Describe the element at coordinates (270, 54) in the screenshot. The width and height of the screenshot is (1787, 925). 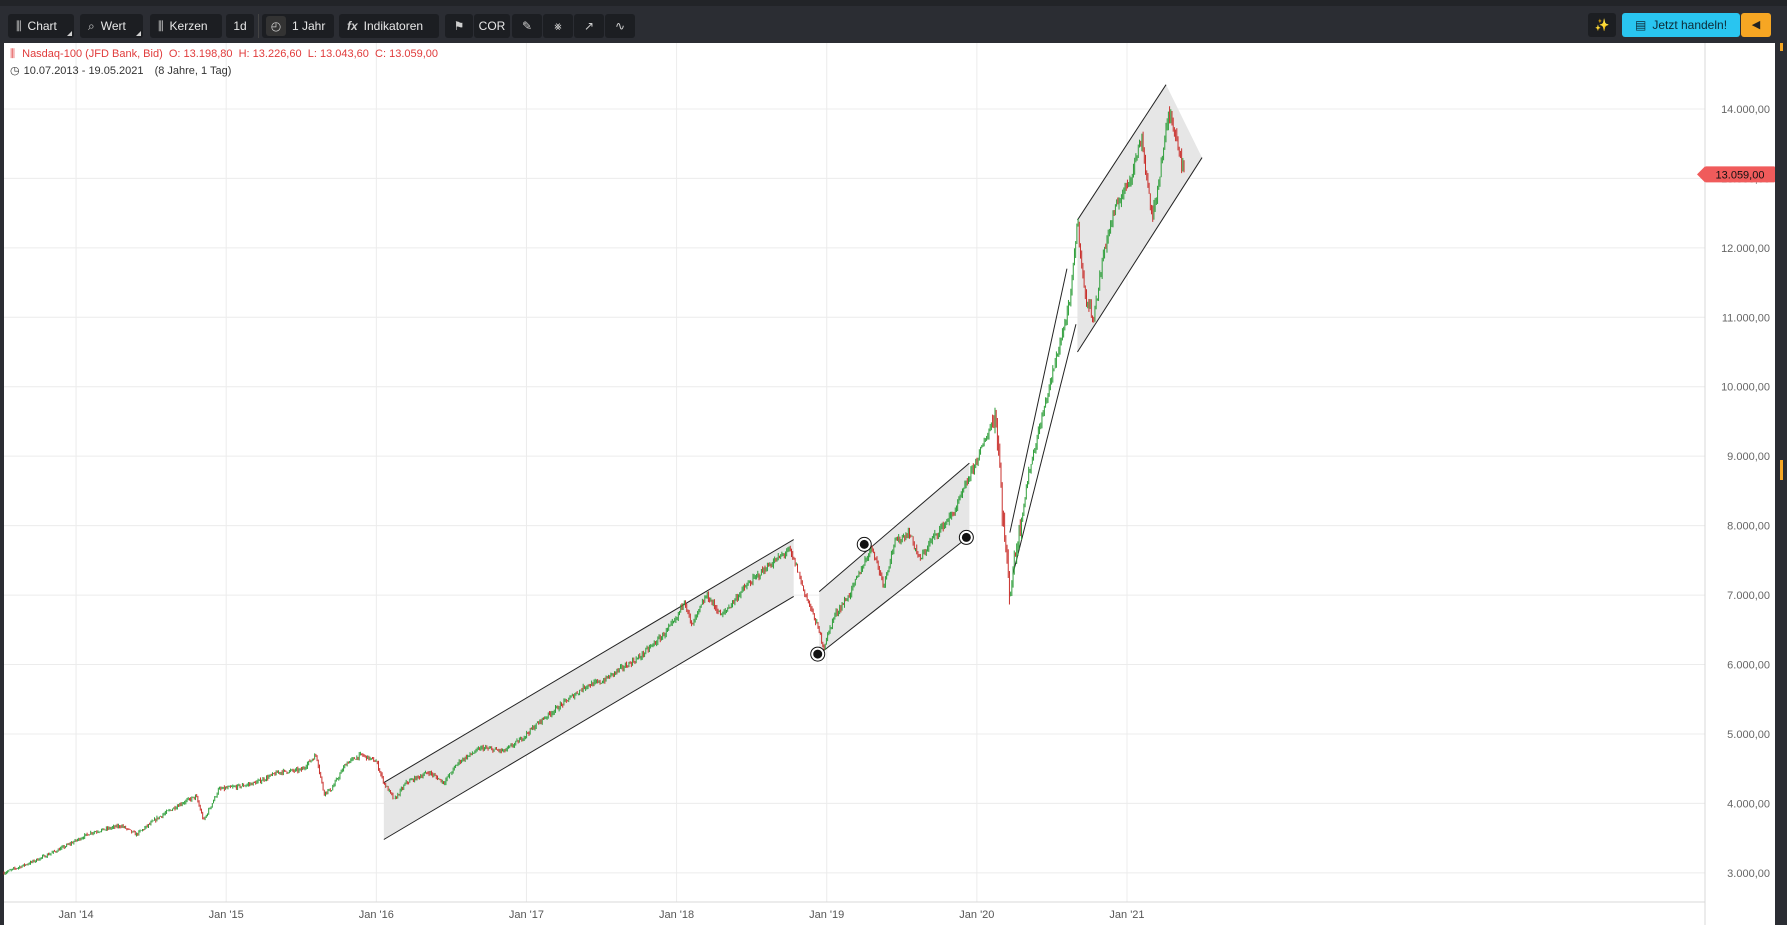
I see `high-value: H: 13.226,60` at that location.